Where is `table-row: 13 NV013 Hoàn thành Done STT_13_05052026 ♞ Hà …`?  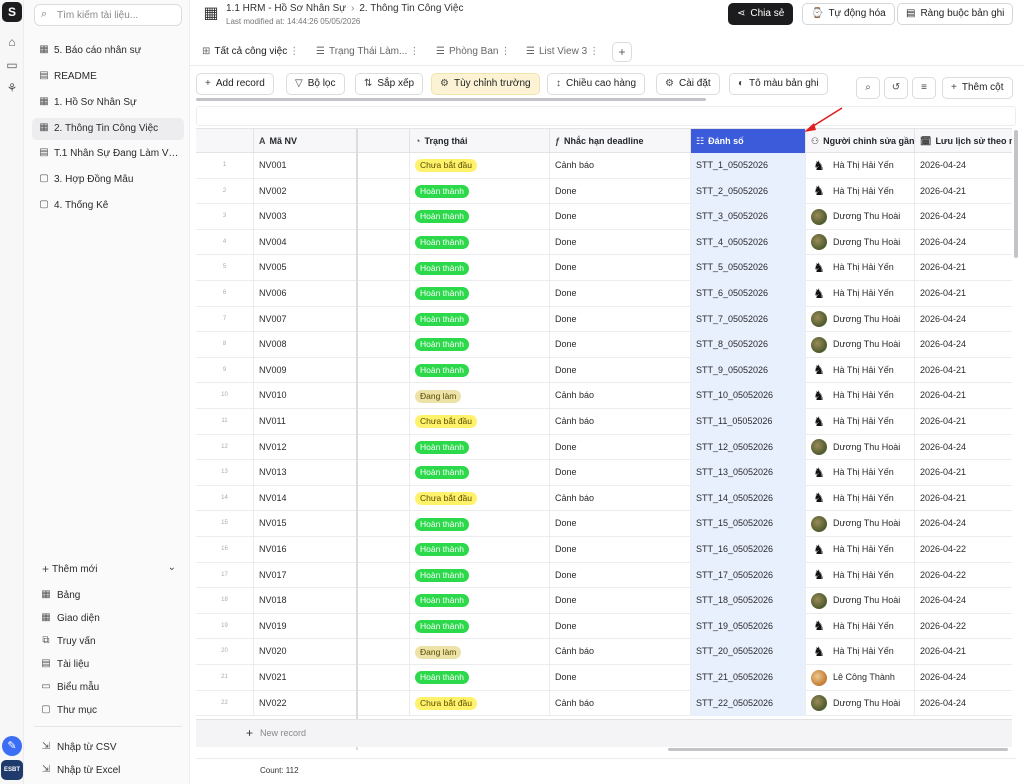 table-row: 13 NV013 Hoàn thành Done STT_13_05052026 ♞ Hà … is located at coordinates (604, 473).